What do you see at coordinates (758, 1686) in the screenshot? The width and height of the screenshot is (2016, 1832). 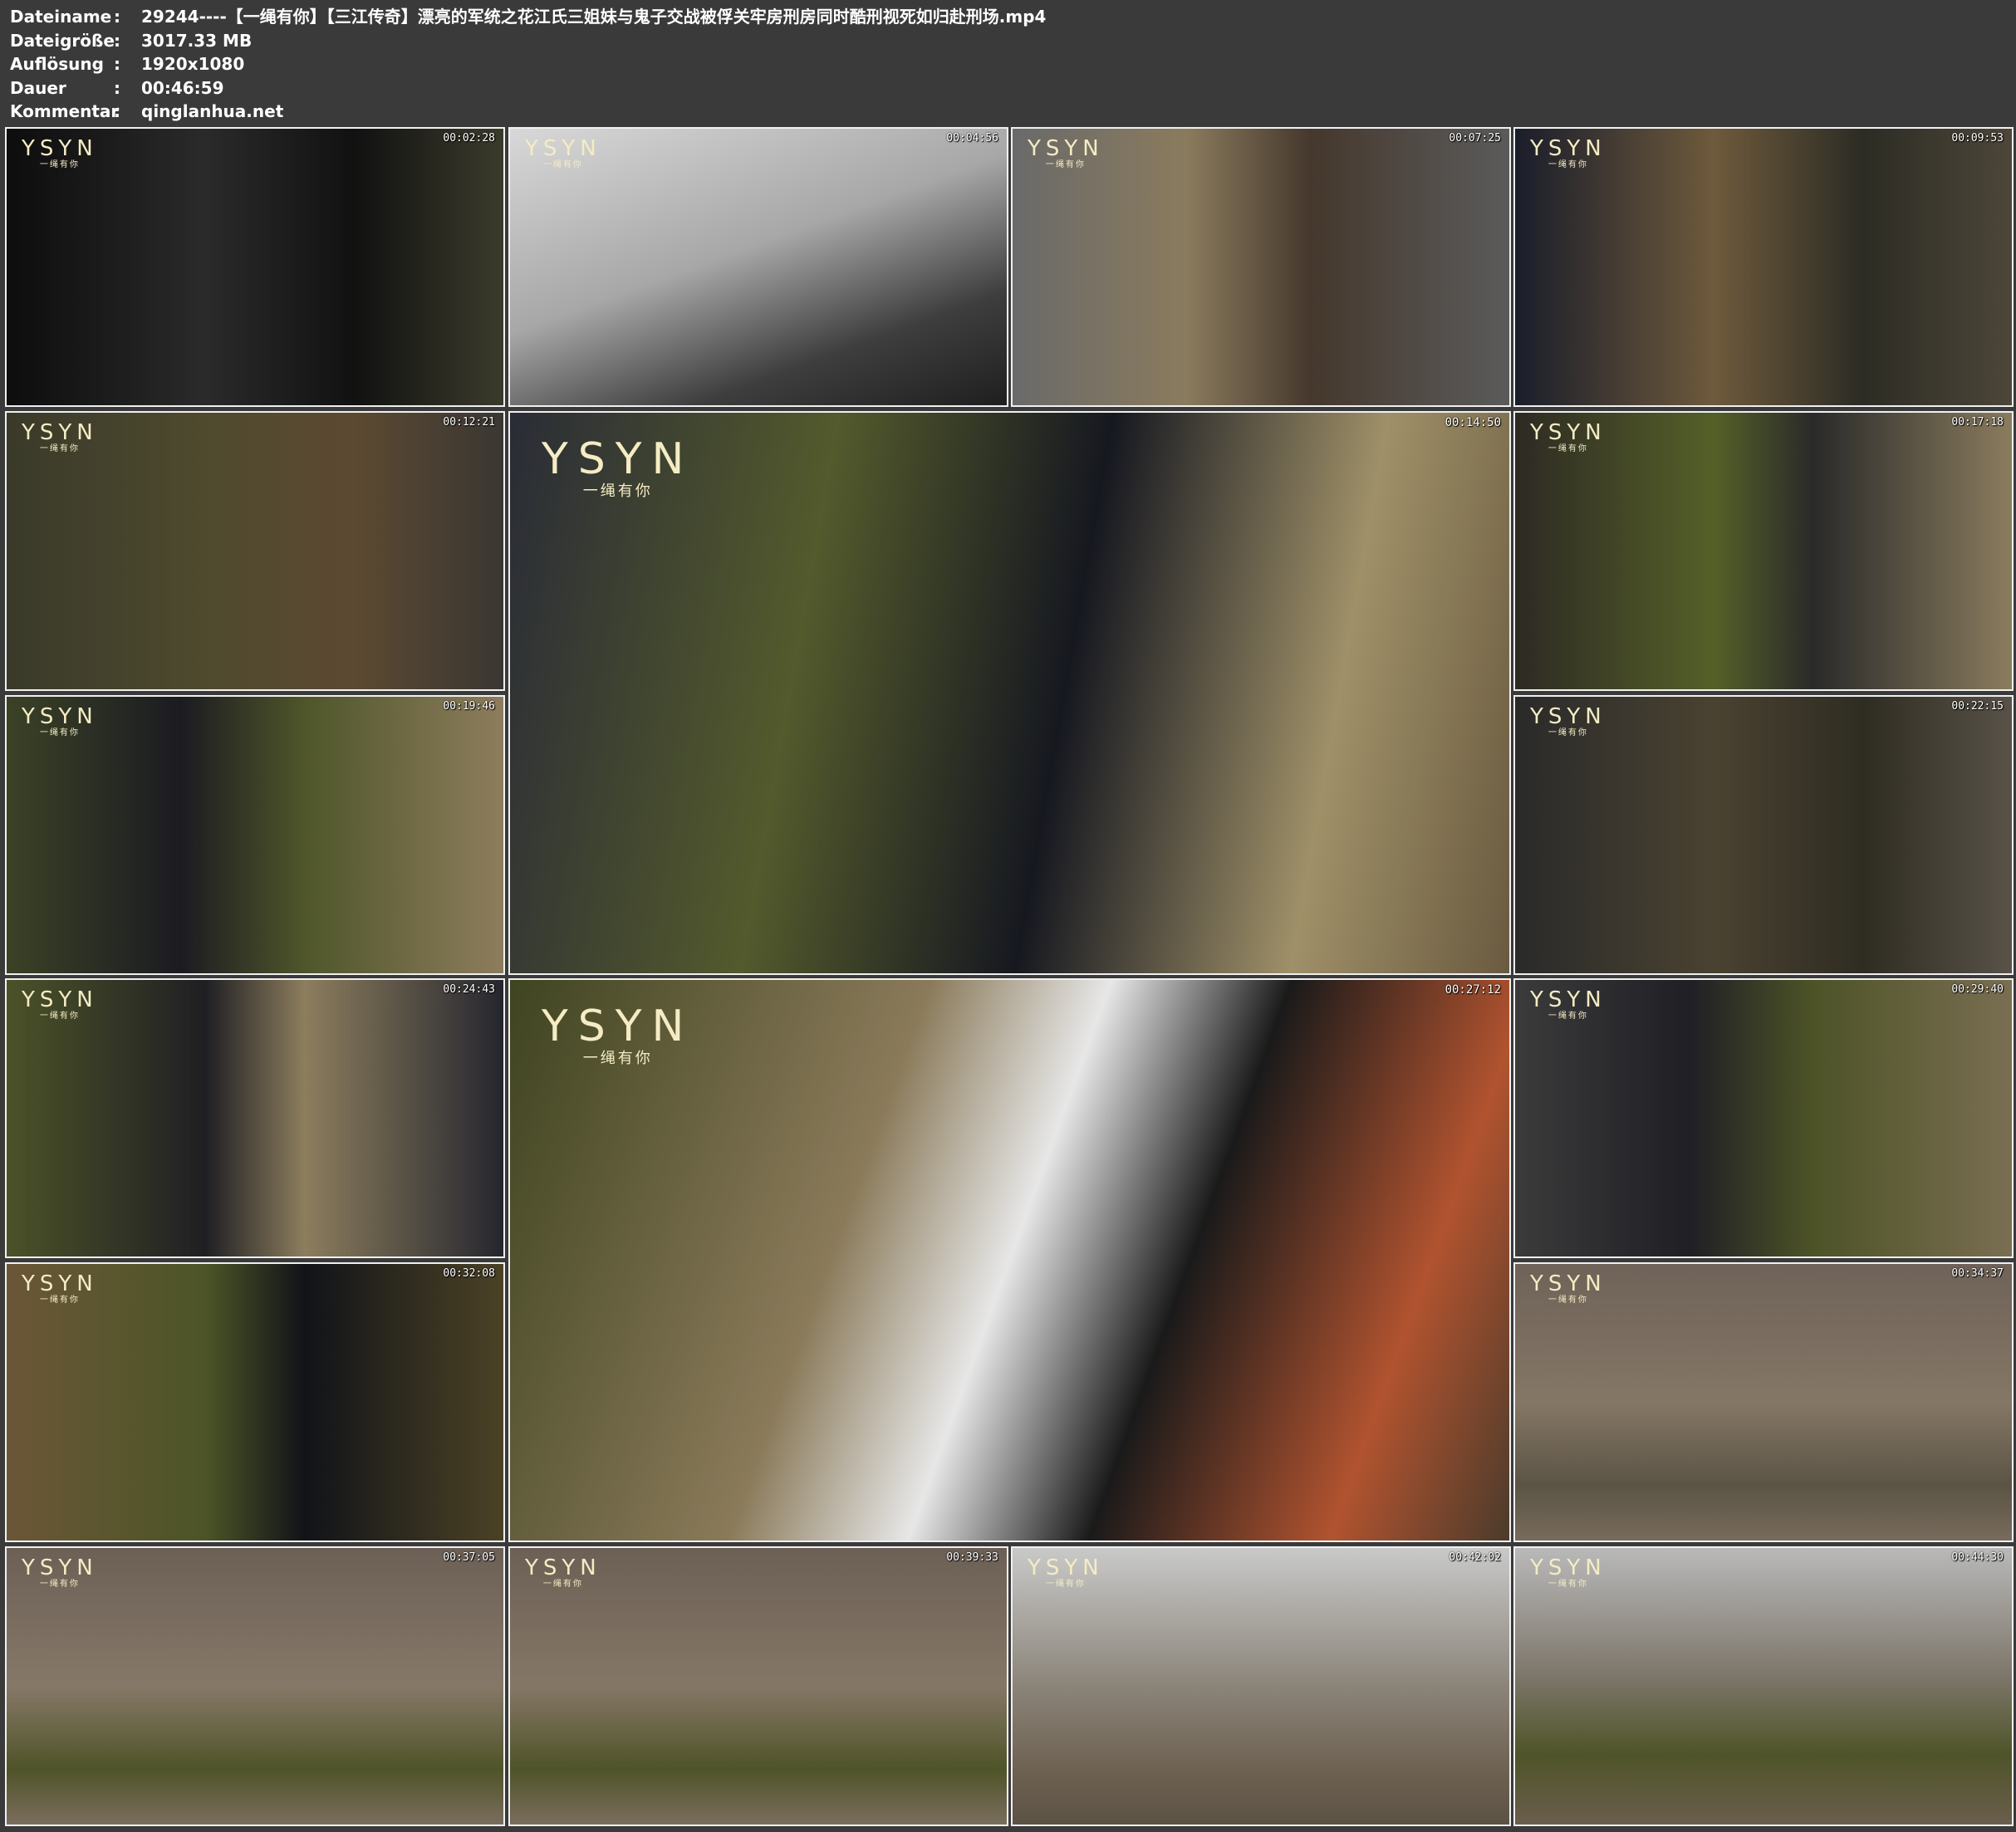 I see `video-thumbnail: YSYN 一绳有你 00:39:33` at bounding box center [758, 1686].